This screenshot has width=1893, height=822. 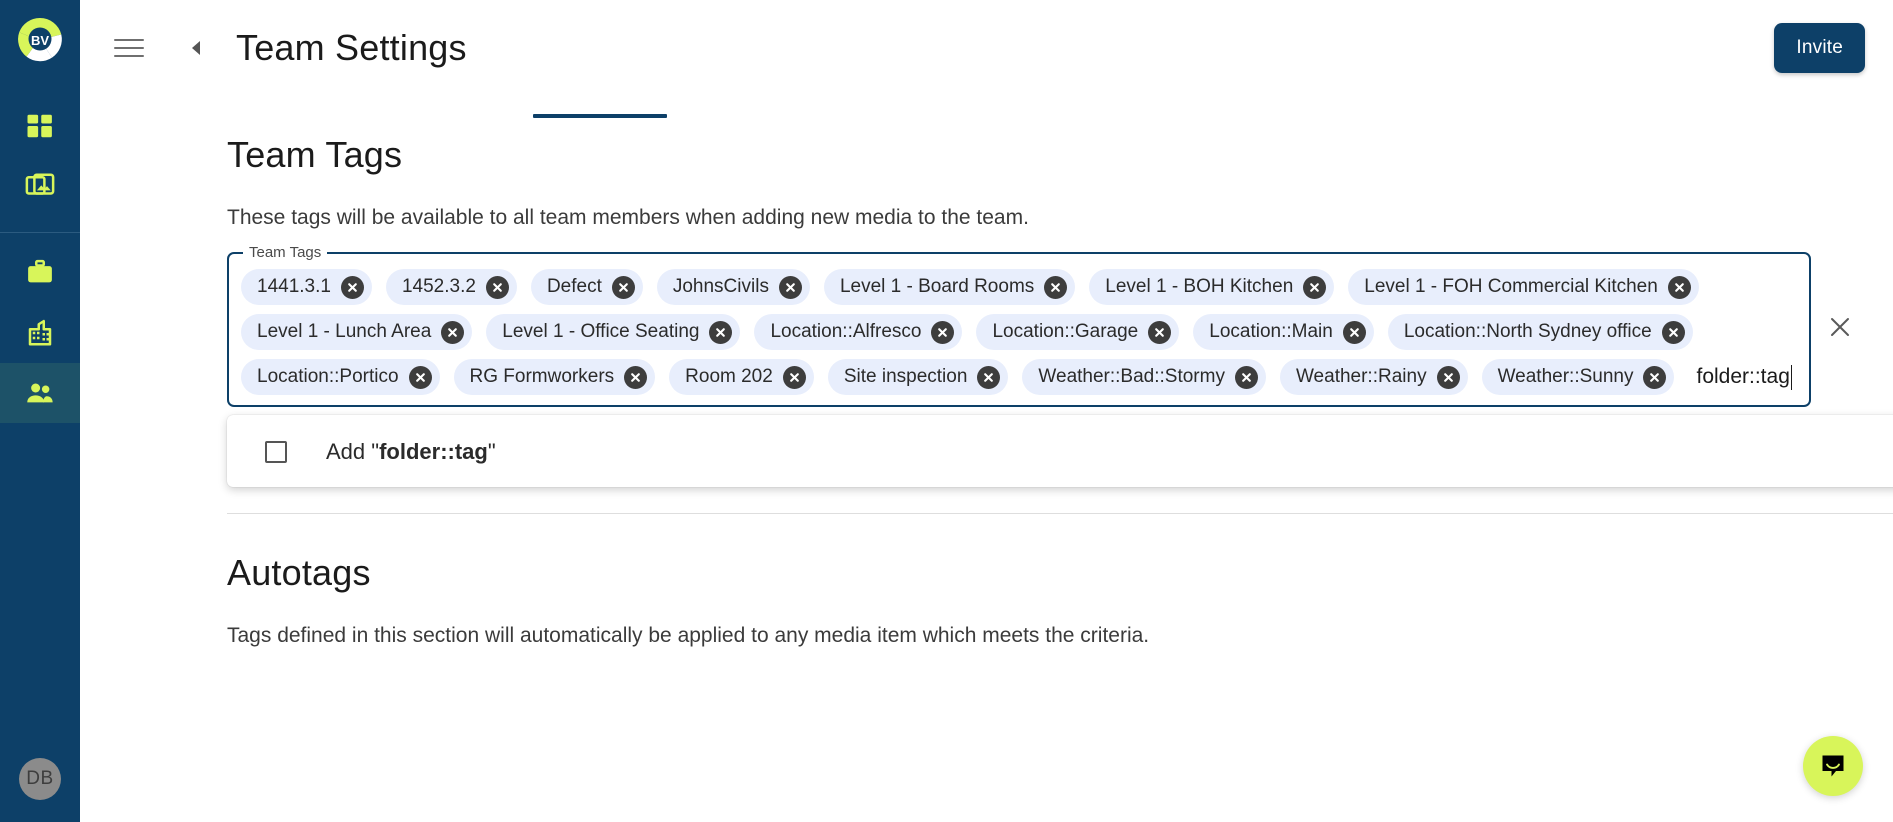 I want to click on chat-bubble-icon, so click(x=1833, y=766).